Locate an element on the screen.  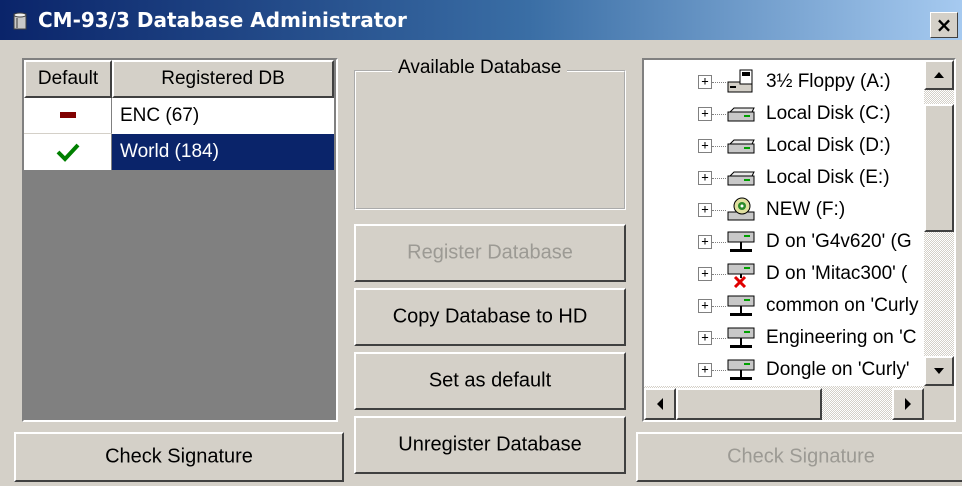
arrow-left-icon is located at coordinates (660, 404).